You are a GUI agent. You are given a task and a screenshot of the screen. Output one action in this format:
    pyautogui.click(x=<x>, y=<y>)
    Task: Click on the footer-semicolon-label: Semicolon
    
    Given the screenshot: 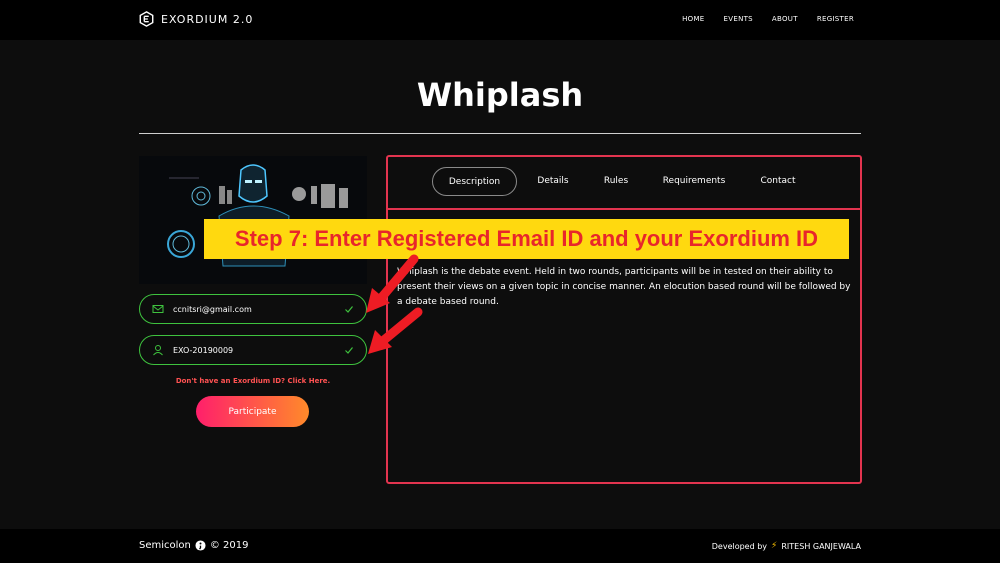 What is the action you would take?
    pyautogui.click(x=165, y=545)
    